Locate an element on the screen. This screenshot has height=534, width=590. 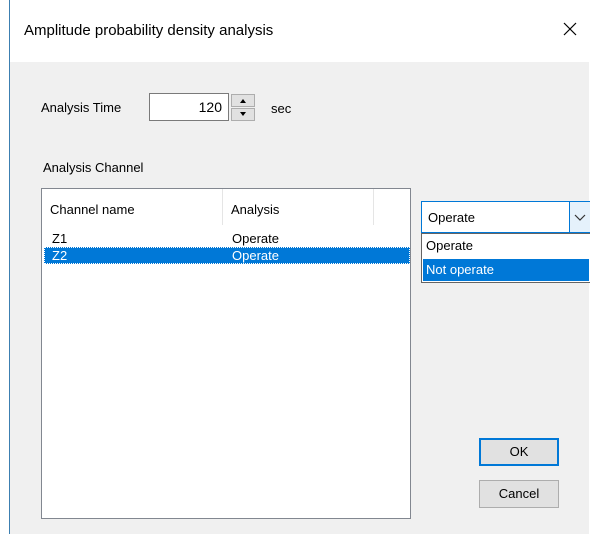
spin-down-icon is located at coordinates (243, 114).